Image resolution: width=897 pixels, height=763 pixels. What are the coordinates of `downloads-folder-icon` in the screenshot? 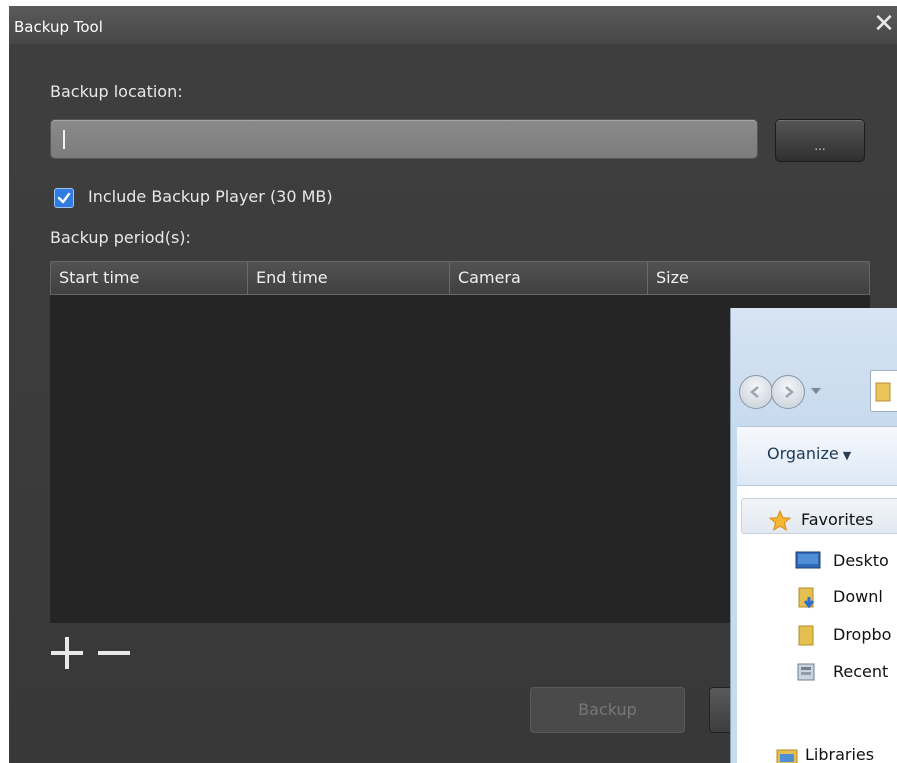 It's located at (806, 598).